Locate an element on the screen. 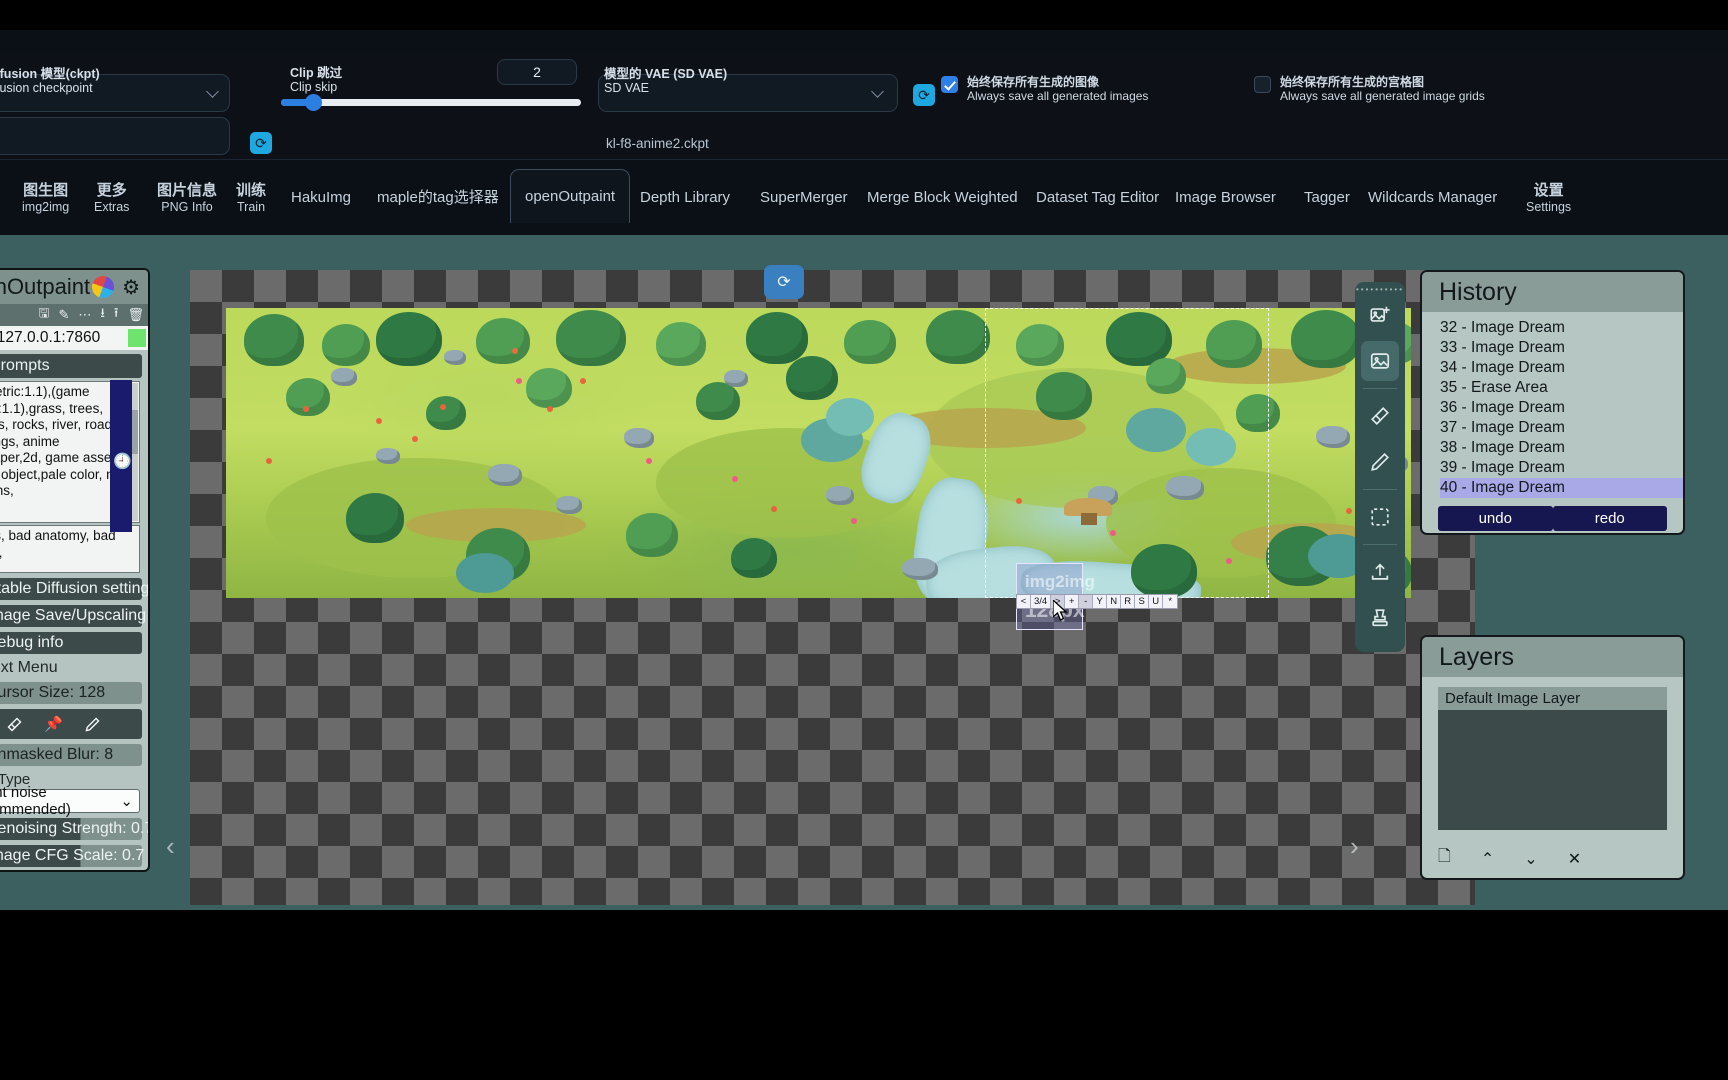 The height and width of the screenshot is (1080, 1728). delete-layer-icon: ✕ is located at coordinates (1574, 859).